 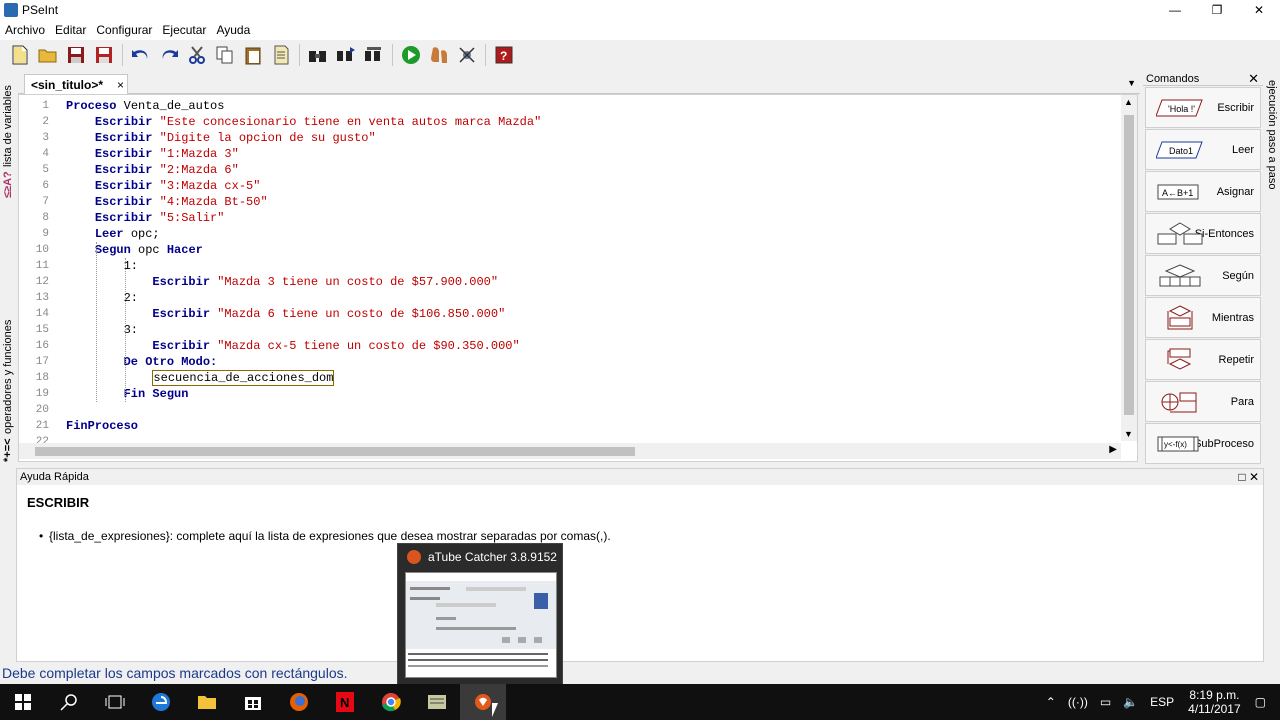 What do you see at coordinates (1203, 233) in the screenshot?
I see `command-si-entonces: Si-Entonces` at bounding box center [1203, 233].